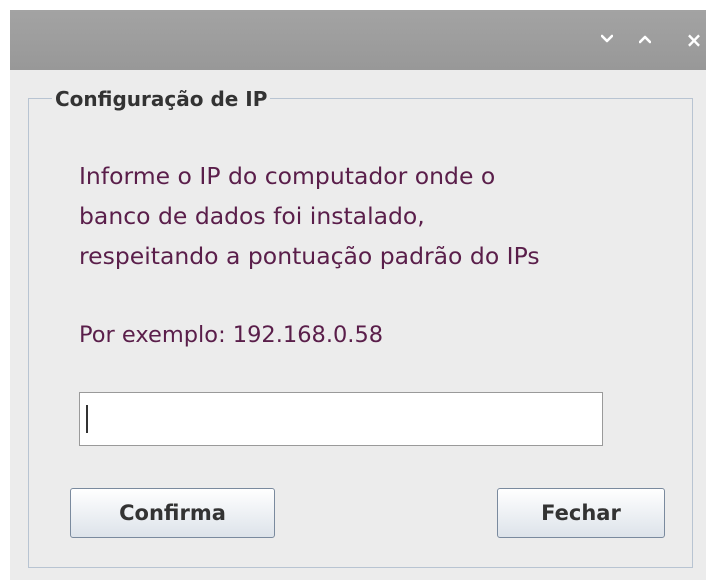 The image size is (706, 587). I want to click on instructions-line-1: Informe o IP do computador onde o, so click(287, 176).